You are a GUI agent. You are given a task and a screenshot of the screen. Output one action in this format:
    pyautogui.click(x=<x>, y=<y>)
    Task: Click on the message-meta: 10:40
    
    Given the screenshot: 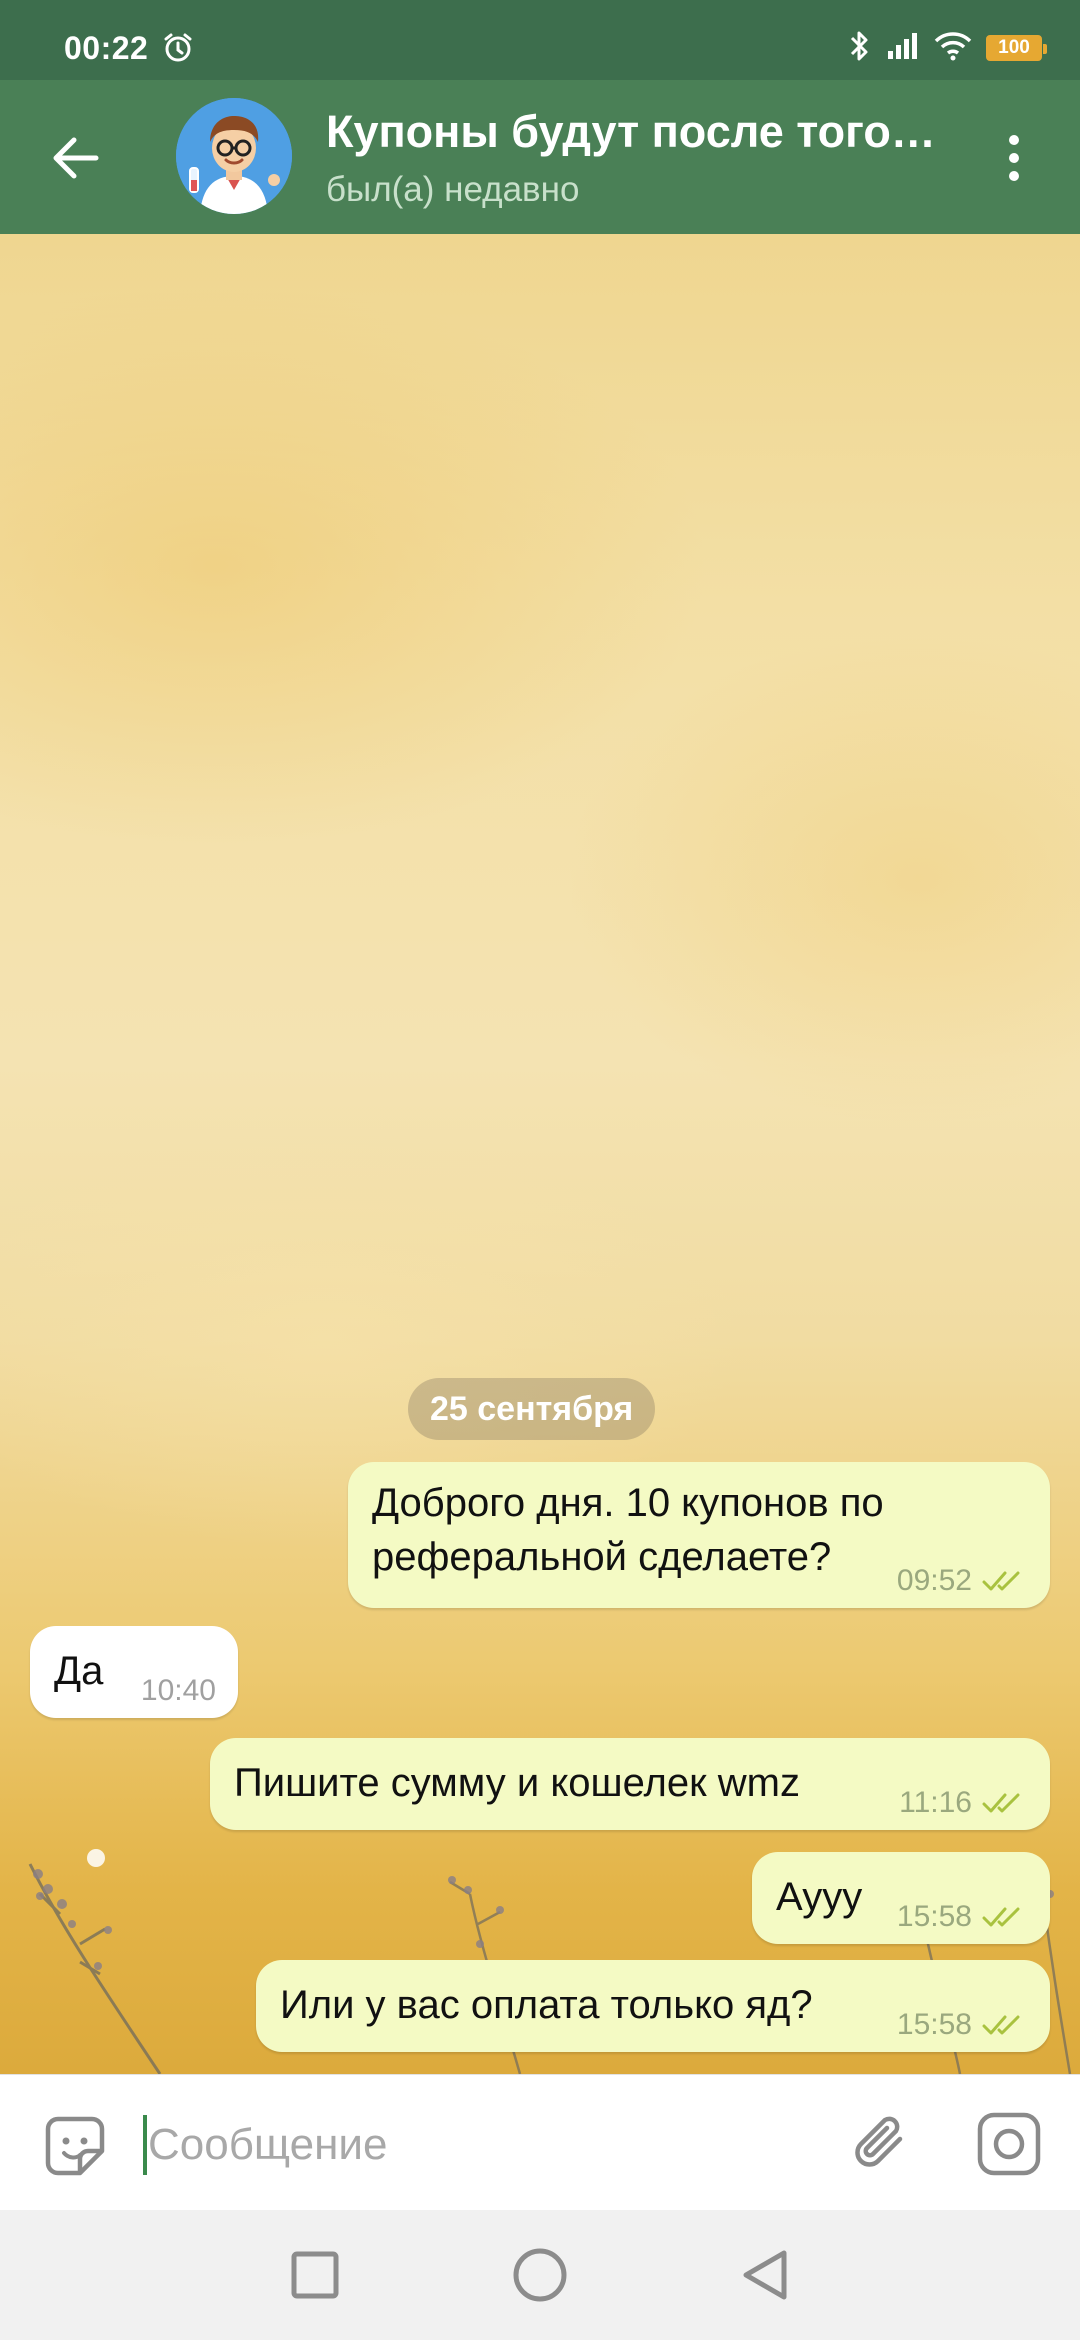 What is the action you would take?
    pyautogui.click(x=178, y=1691)
    